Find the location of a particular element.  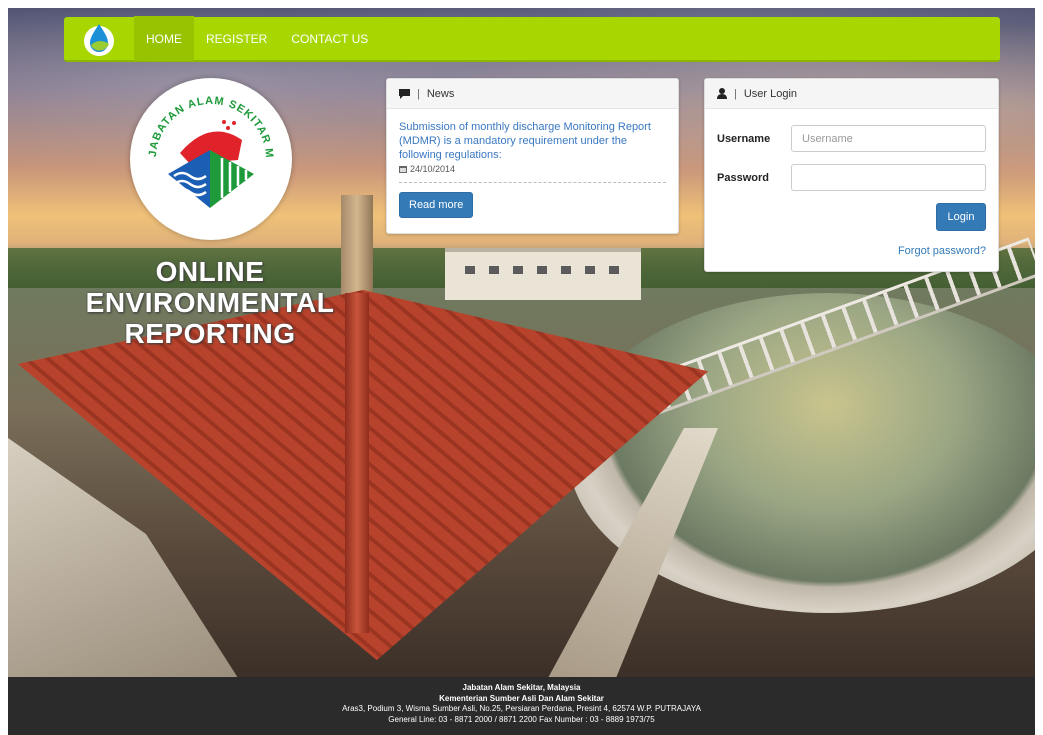

title-line-3: REPORTING is located at coordinates (210, 333).